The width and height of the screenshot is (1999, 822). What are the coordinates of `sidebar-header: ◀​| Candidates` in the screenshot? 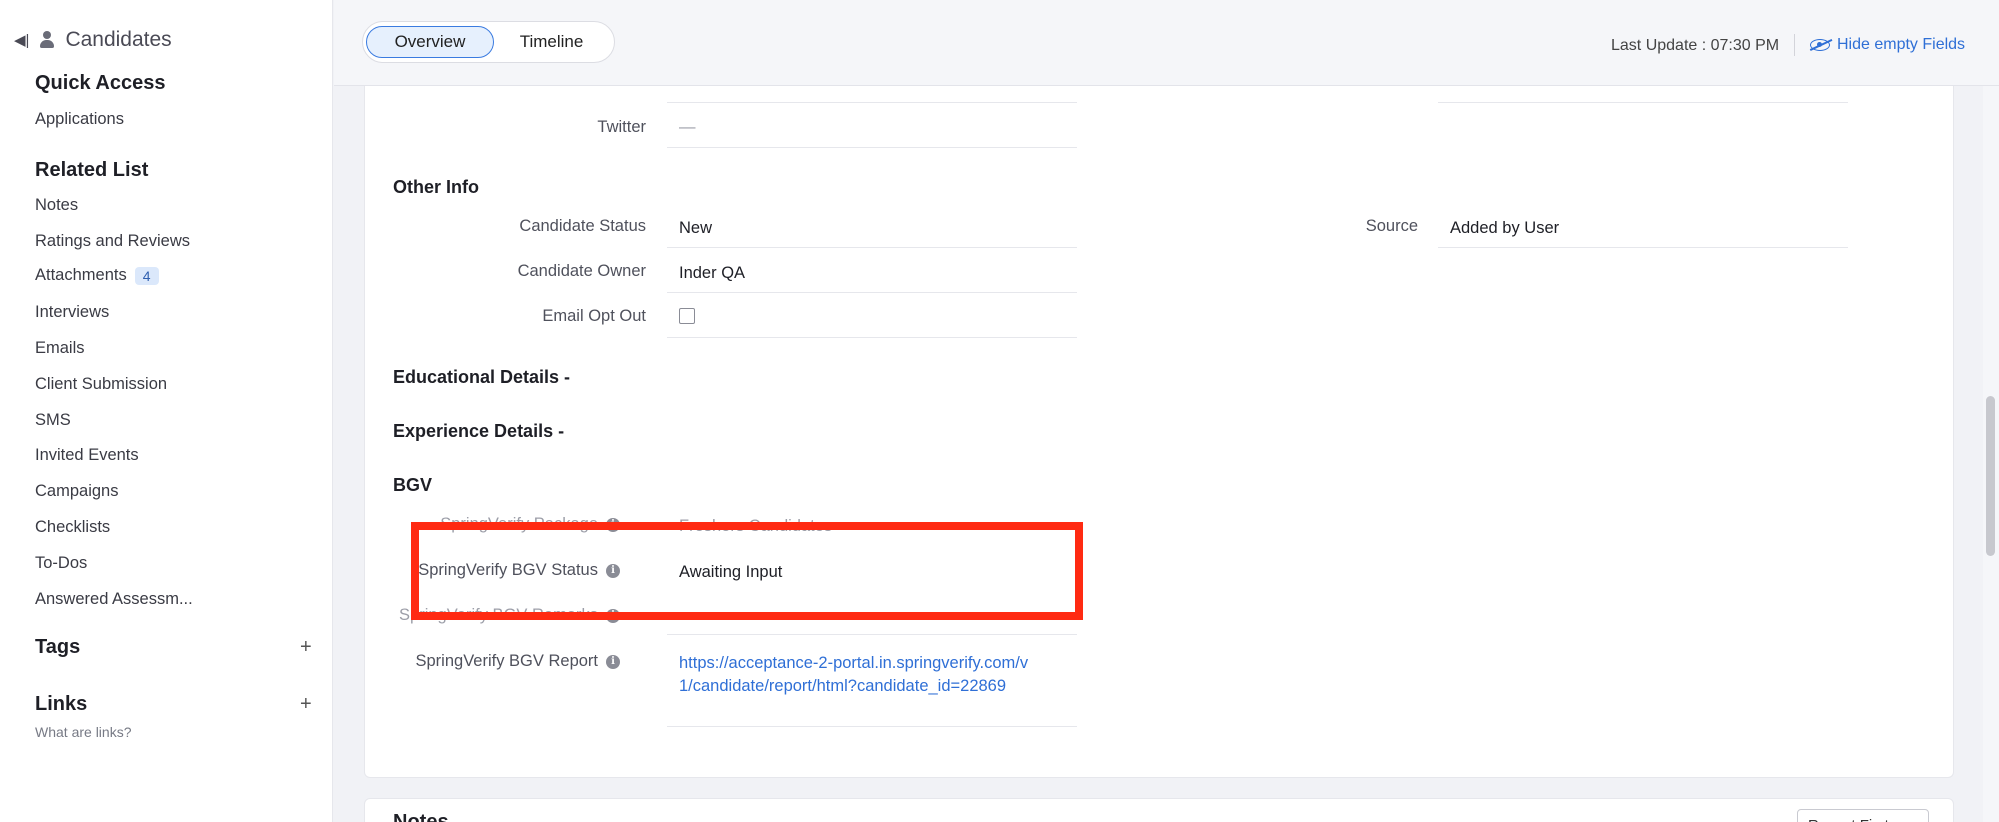 It's located at (93, 40).